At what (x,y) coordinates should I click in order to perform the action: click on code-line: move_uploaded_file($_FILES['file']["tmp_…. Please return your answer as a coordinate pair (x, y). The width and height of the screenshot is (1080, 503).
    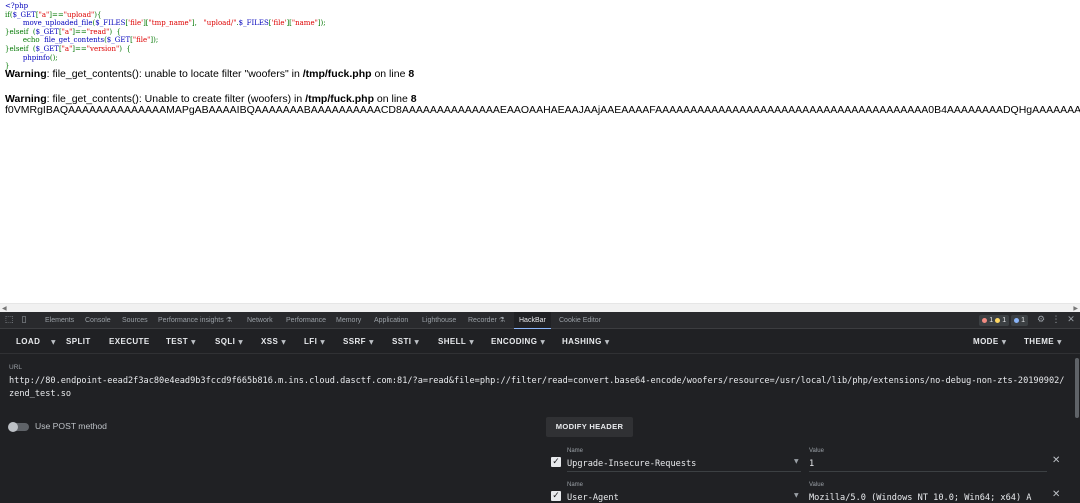
    Looking at the image, I should click on (165, 23).